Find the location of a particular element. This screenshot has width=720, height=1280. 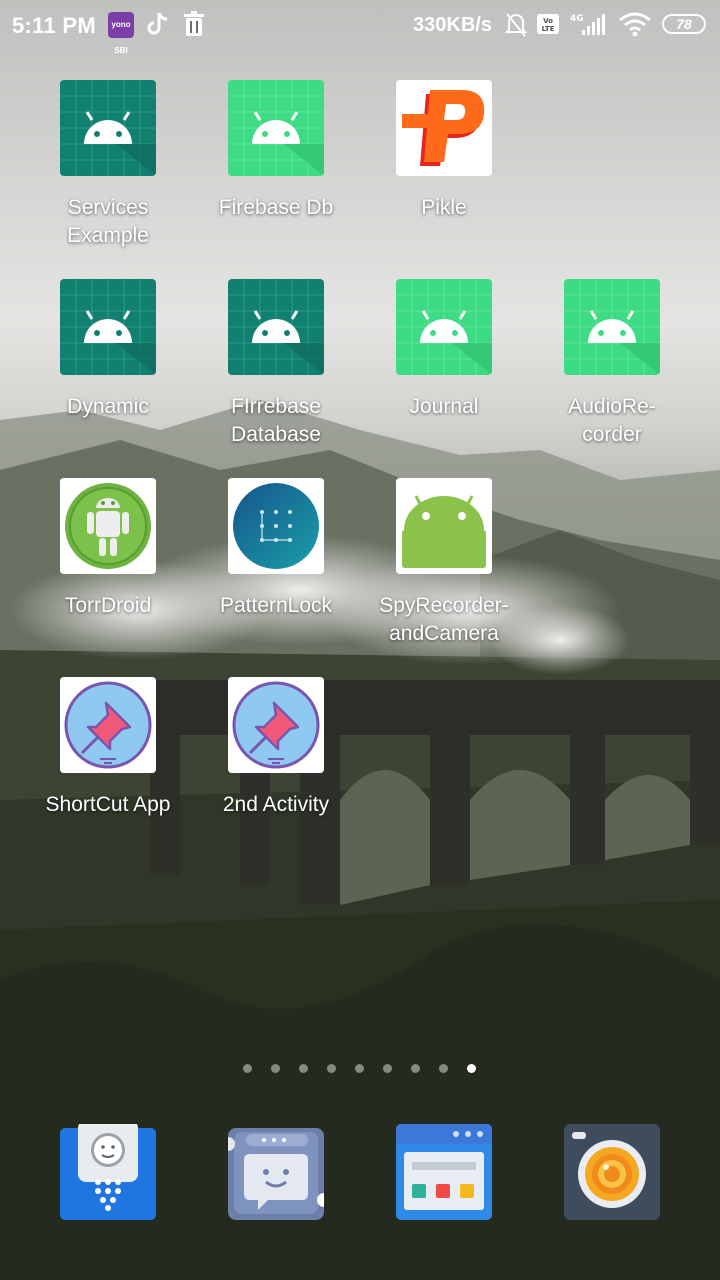

volte-icon: Vo LTE is located at coordinates (548, 24).